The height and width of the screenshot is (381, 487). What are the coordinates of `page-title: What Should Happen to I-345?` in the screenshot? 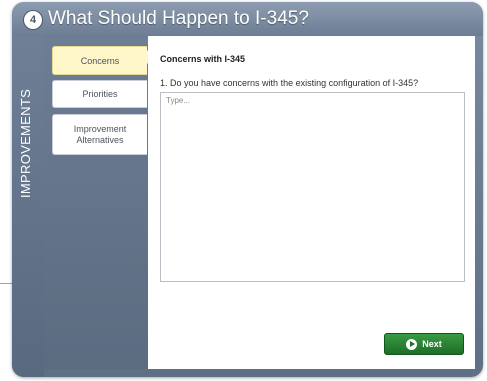 It's located at (178, 18).